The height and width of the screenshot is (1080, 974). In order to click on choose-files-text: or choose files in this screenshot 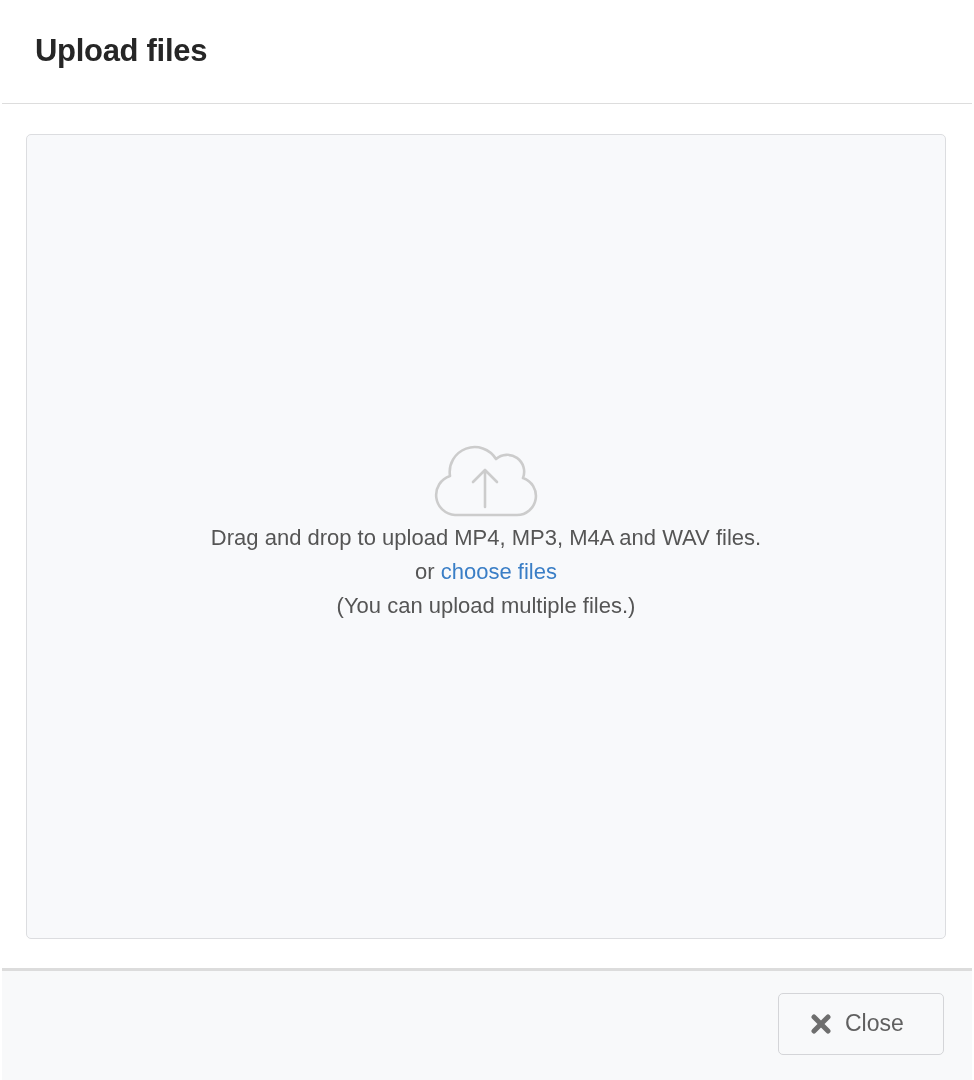, I will do `click(486, 571)`.